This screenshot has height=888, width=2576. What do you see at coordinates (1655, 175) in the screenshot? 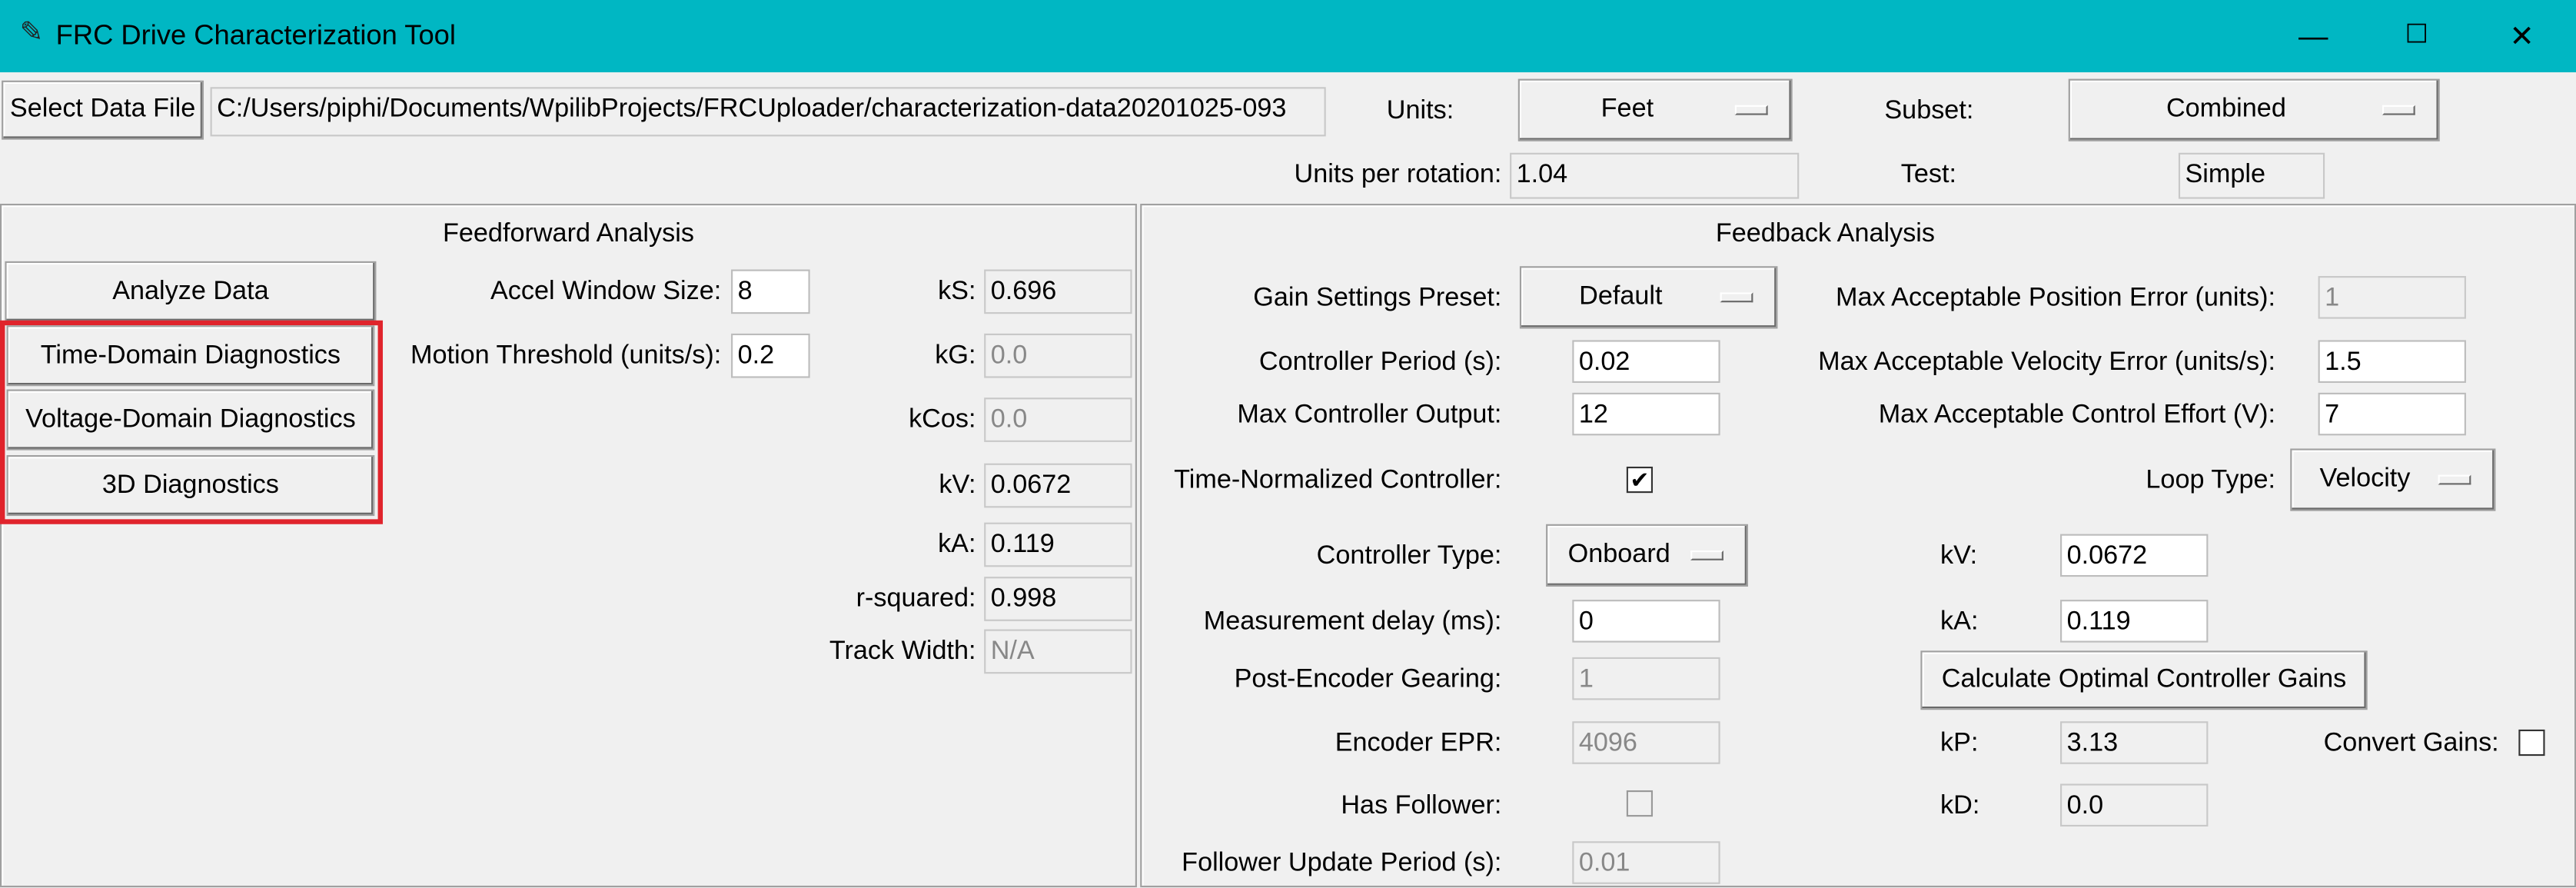
I see `units-per-rotation-field: 1.04` at bounding box center [1655, 175].